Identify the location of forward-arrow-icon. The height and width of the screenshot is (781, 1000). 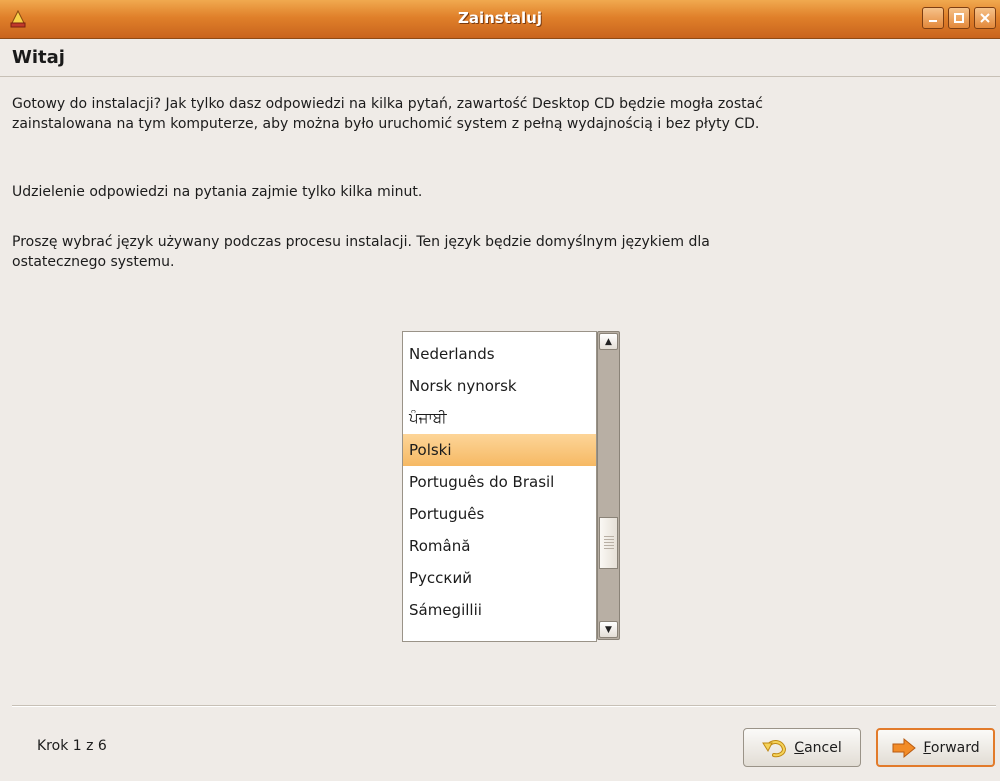
(904, 748).